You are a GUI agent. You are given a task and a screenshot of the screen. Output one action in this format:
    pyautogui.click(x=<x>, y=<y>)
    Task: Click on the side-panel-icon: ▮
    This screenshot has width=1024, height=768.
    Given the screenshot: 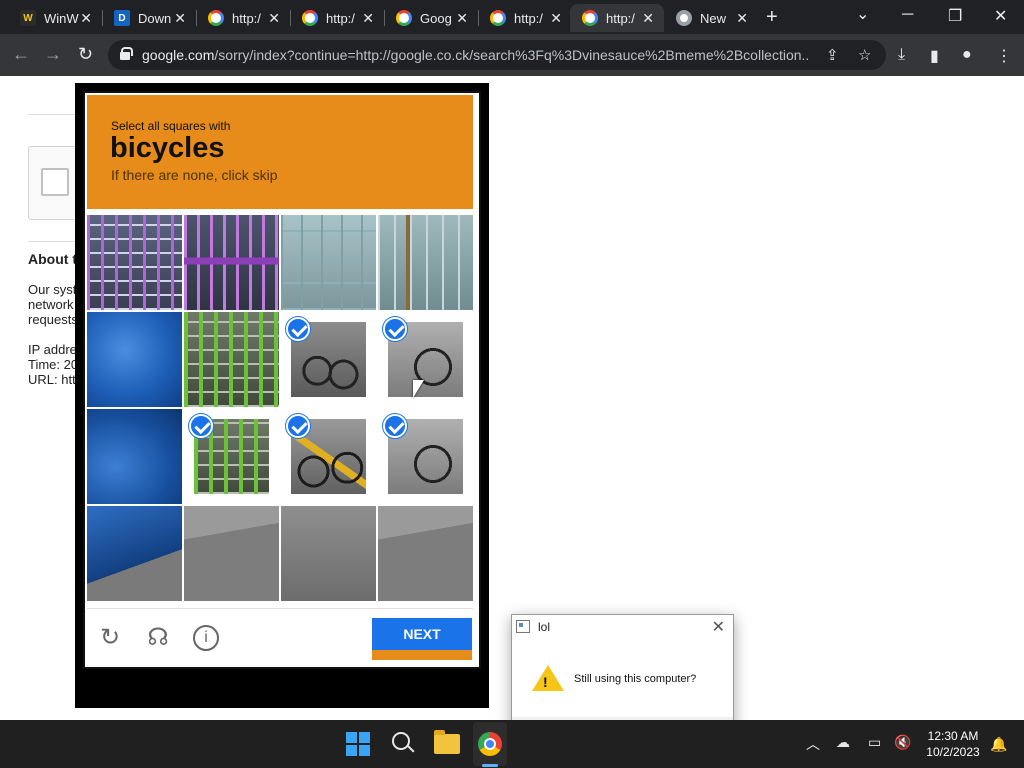 What is the action you would take?
    pyautogui.click(x=934, y=56)
    